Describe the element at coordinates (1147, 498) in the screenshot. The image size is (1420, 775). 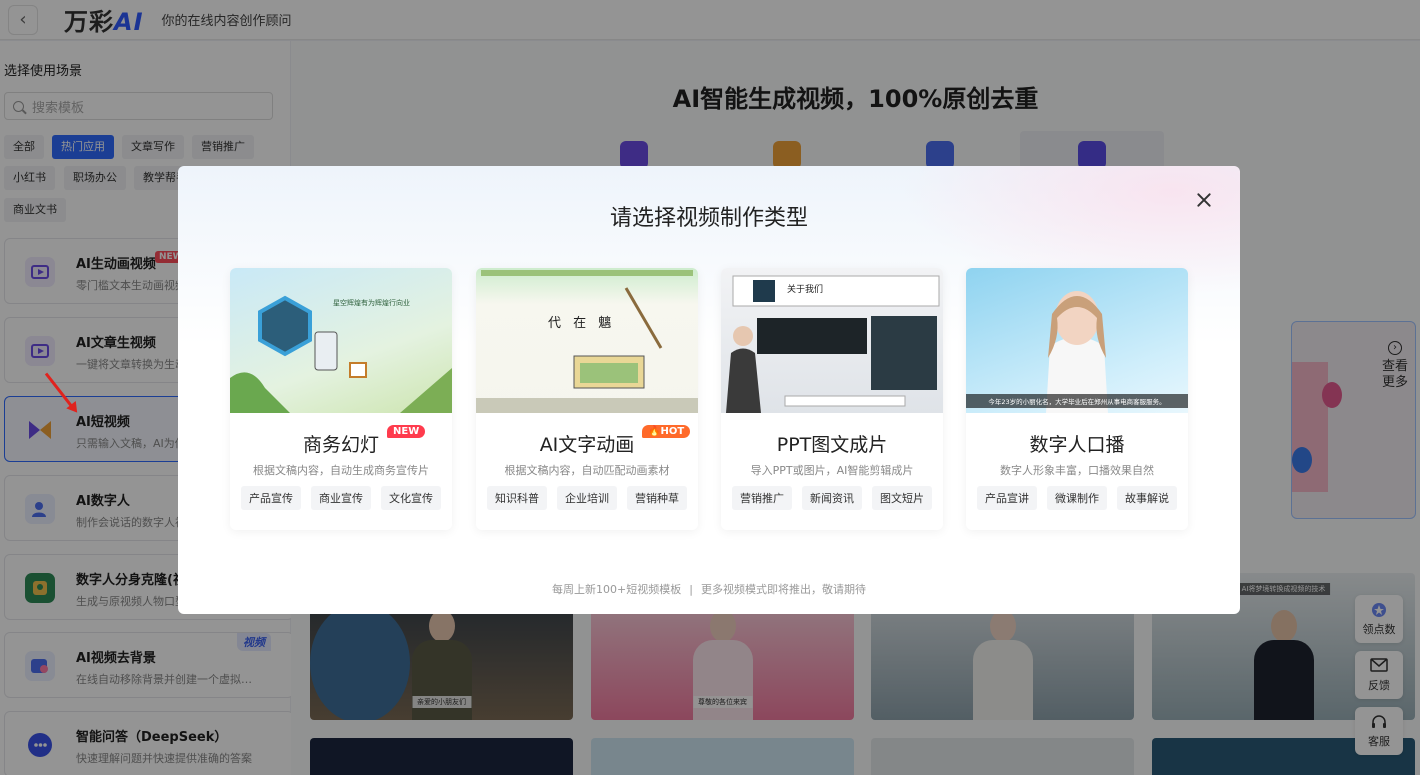
I see `tag: 故事解说` at that location.